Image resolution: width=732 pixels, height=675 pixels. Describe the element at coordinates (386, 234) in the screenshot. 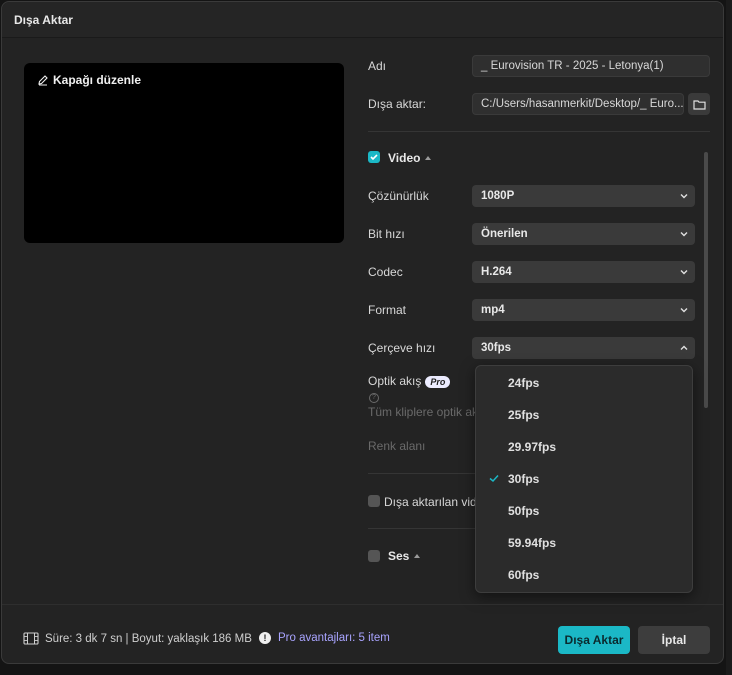

I see `bitrate-label: Bit hızı` at that location.